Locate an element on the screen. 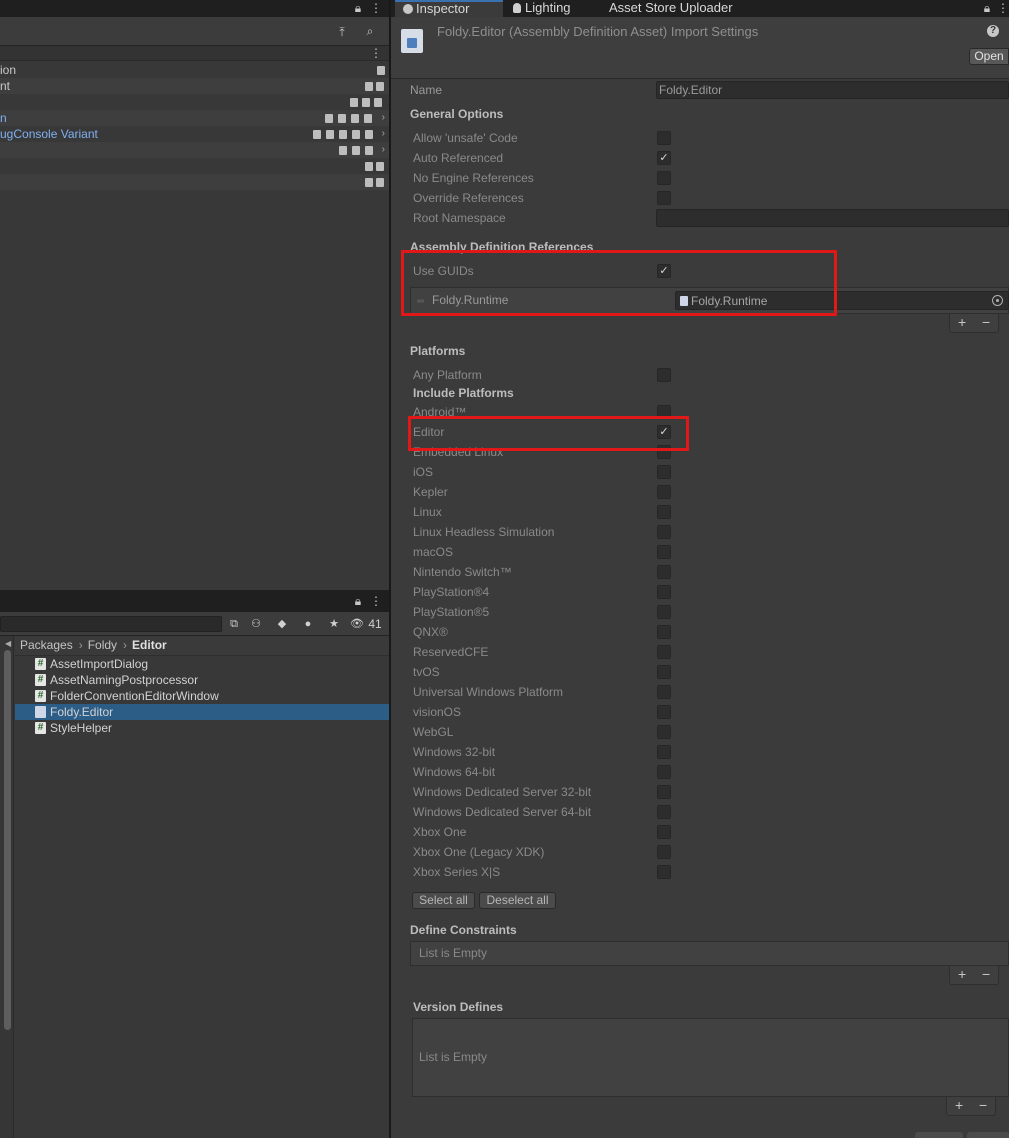 This screenshot has height=1138, width=1009. collapse-up-icon: ⤒ is located at coordinates (342, 32).